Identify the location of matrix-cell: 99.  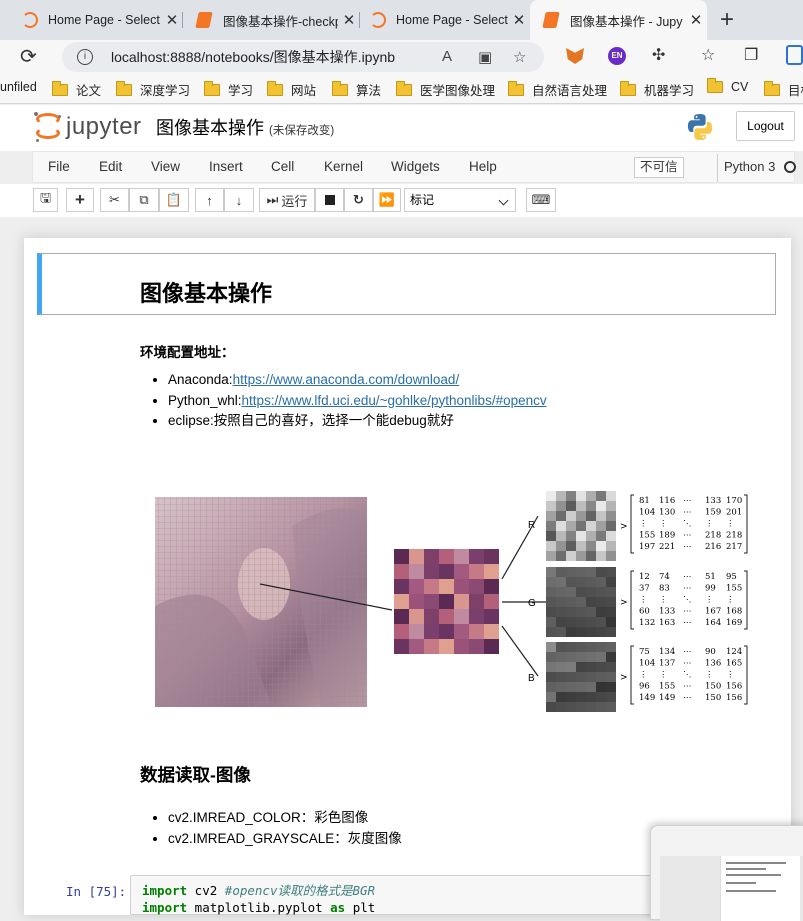
(710, 589).